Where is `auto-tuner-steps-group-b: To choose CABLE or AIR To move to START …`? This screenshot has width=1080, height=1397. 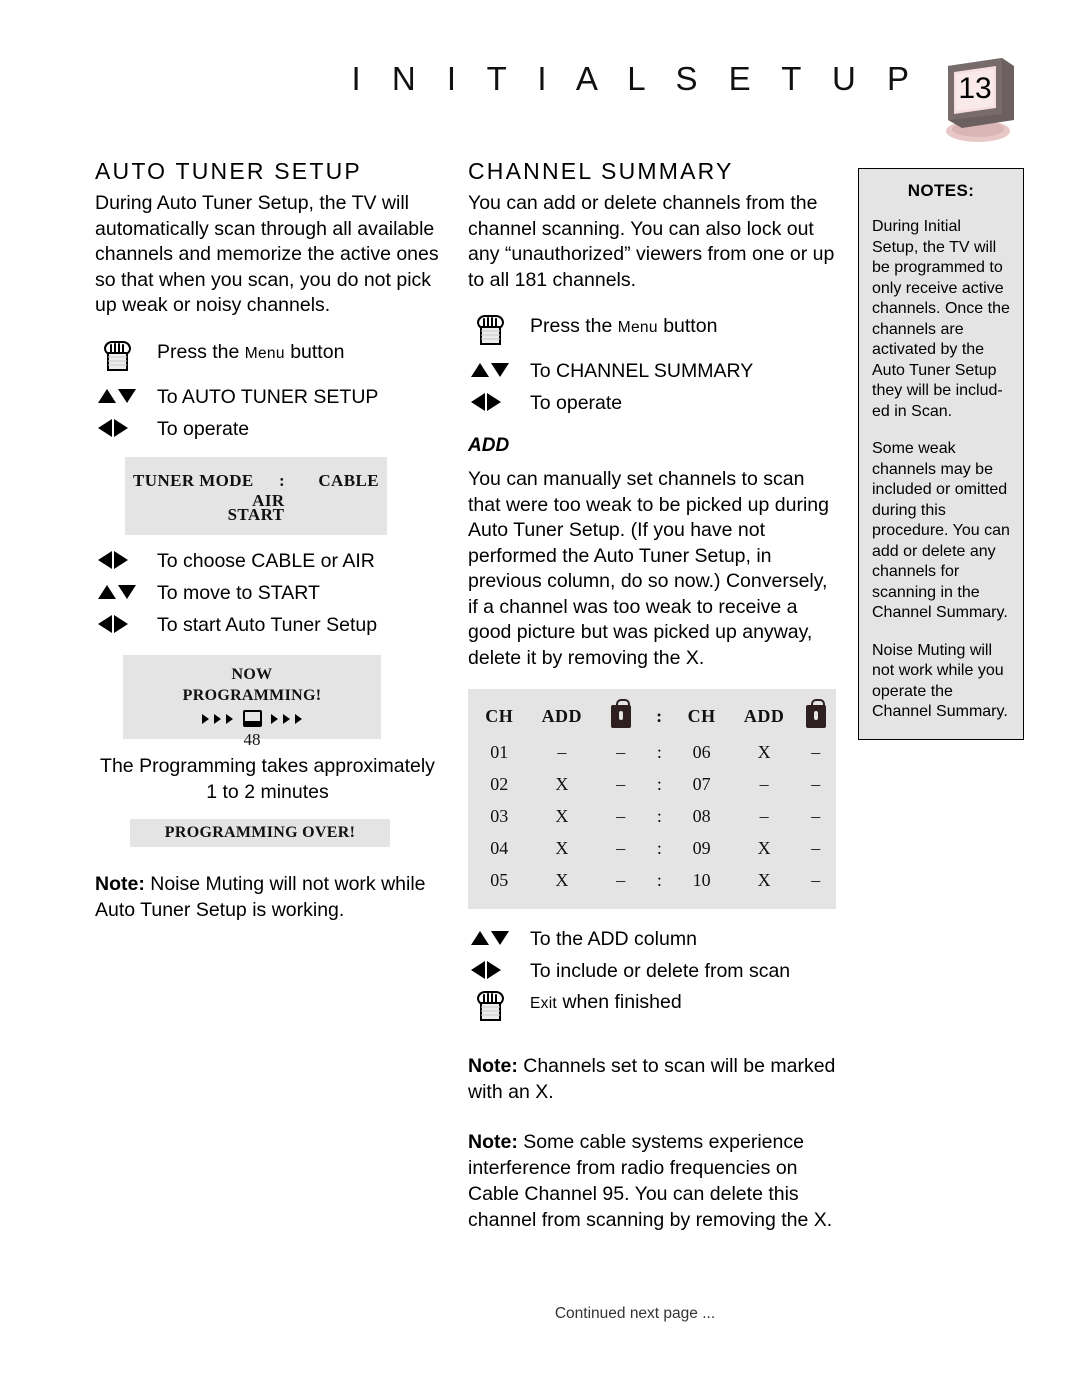
auto-tuner-steps-group-b: To choose CABLE or AIR To move to START … is located at coordinates (267, 592).